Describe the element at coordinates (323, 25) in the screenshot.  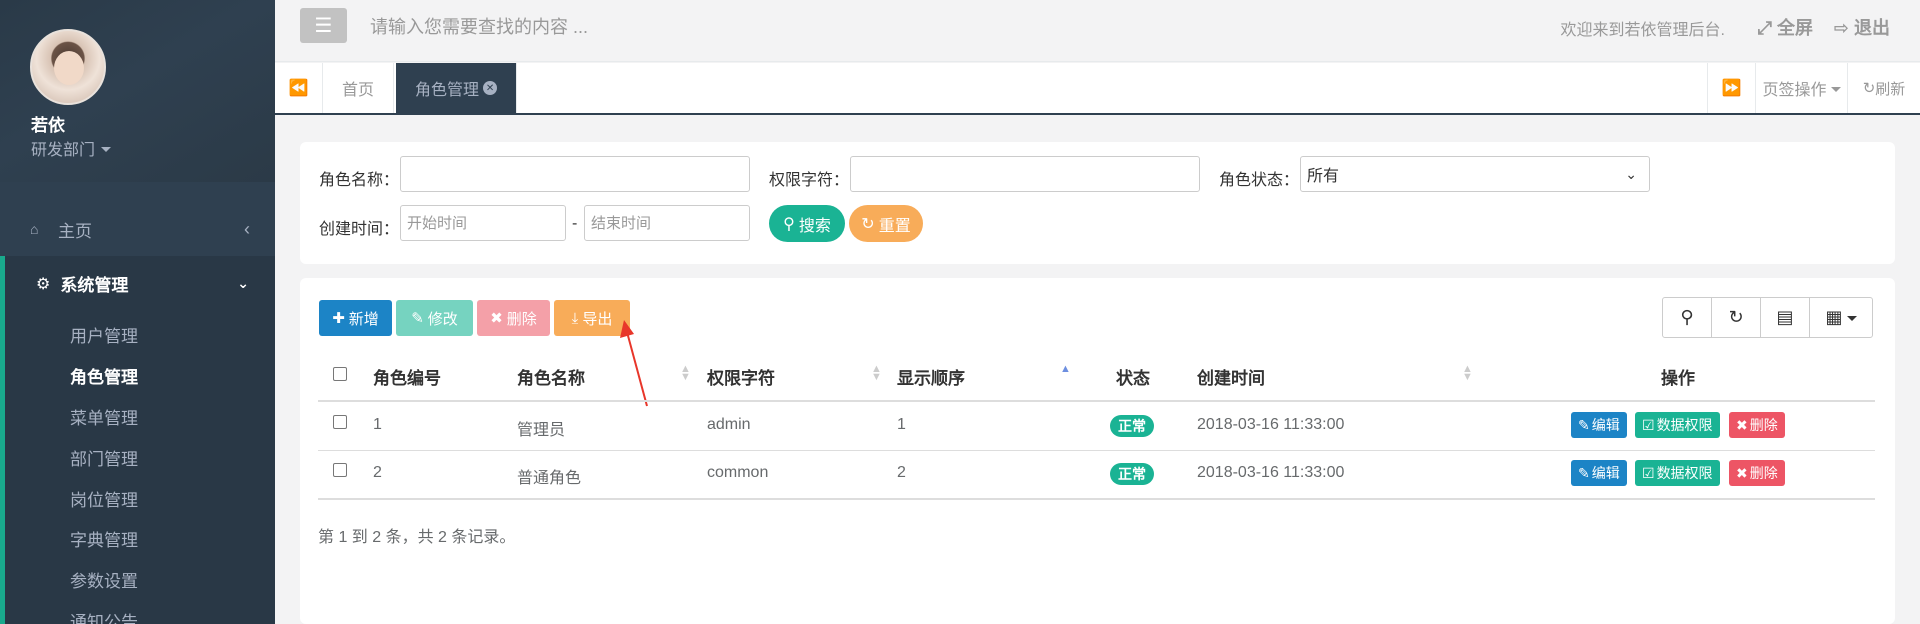
I see `menu-toggle-button: ☰` at that location.